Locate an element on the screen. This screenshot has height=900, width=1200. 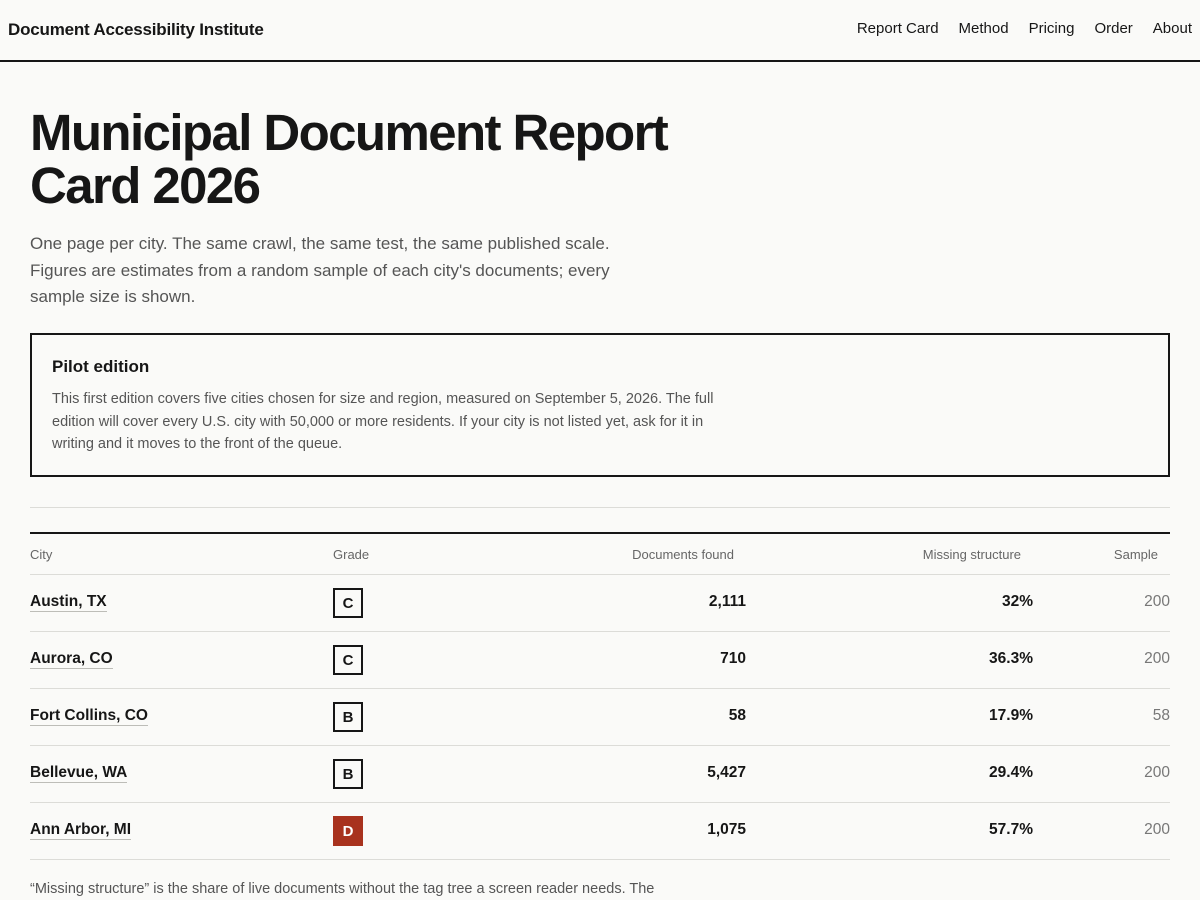
sample-size: 58 is located at coordinates (1161, 715).